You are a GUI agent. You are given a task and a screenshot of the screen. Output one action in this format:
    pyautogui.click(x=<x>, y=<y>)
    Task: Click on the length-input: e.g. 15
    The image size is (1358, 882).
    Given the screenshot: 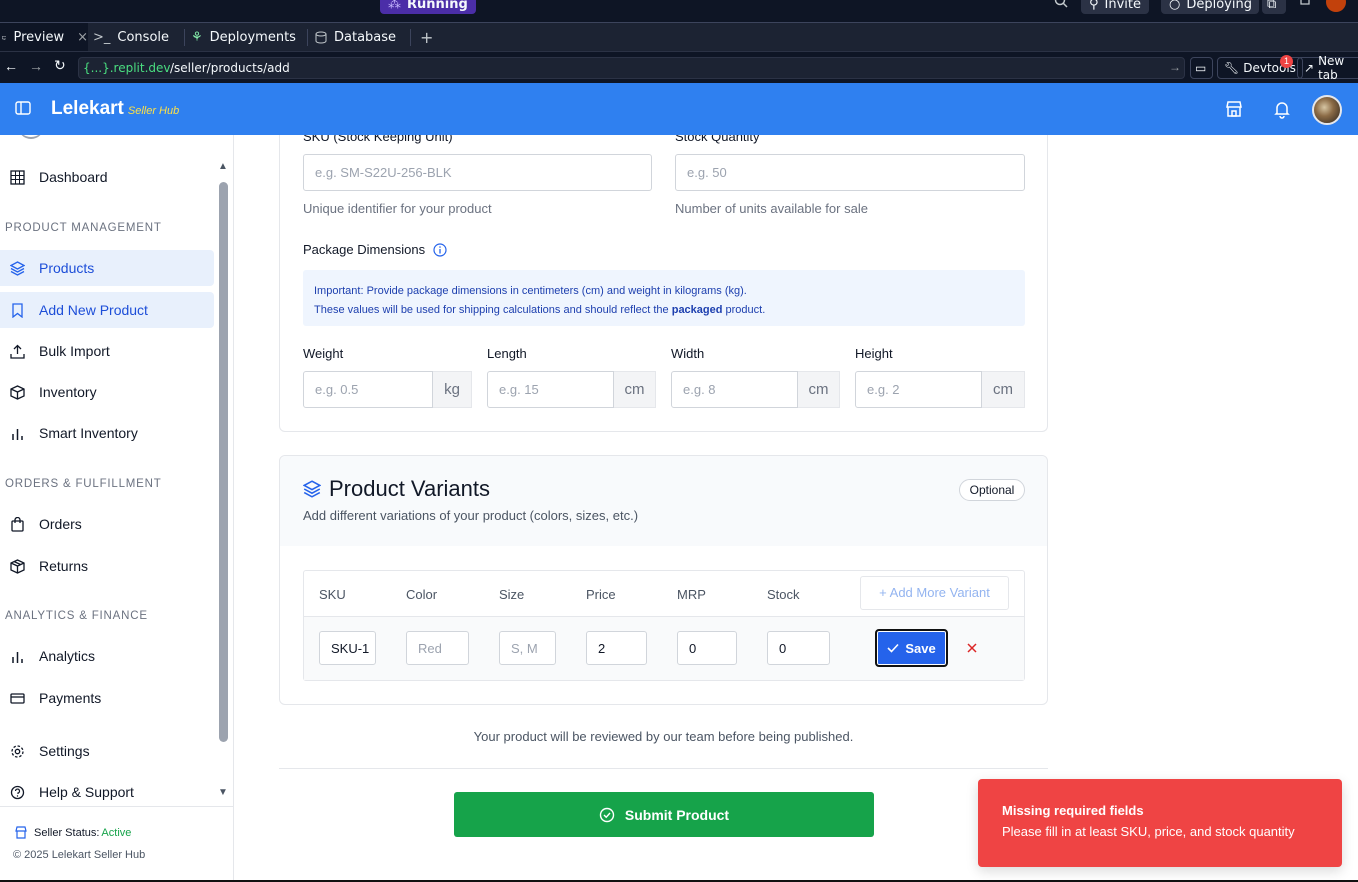 What is the action you would take?
    pyautogui.click(x=550, y=389)
    